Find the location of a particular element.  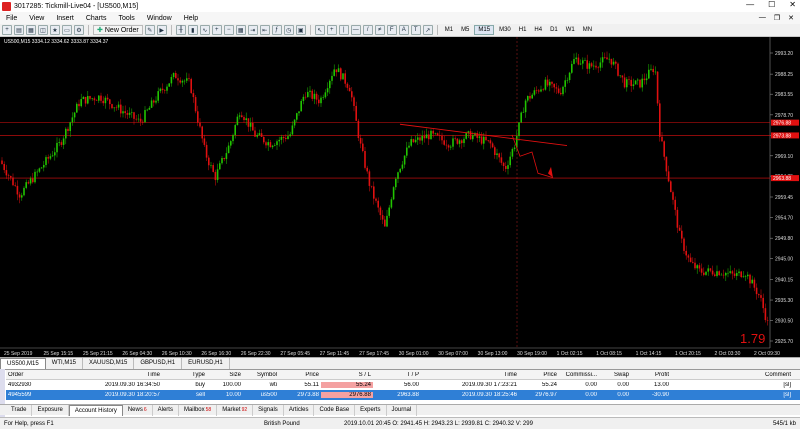

tf-m1: M1 is located at coordinates (449, 30).